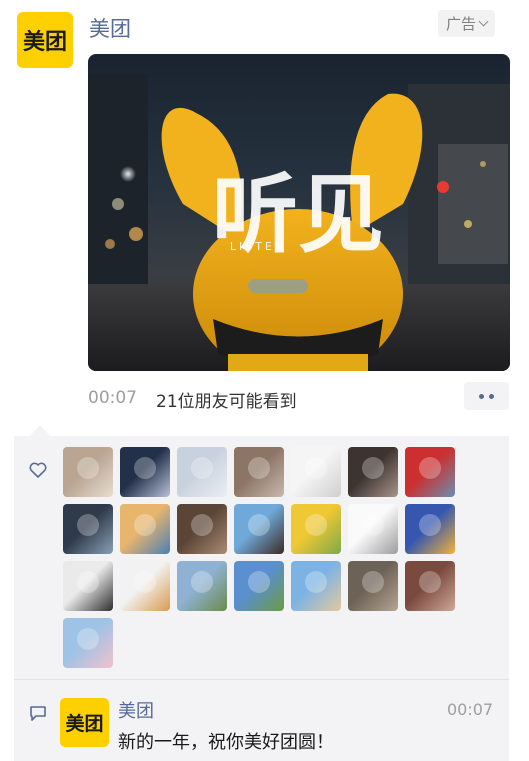  Describe the element at coordinates (486, 396) in the screenshot. I see `more-options-button` at that location.